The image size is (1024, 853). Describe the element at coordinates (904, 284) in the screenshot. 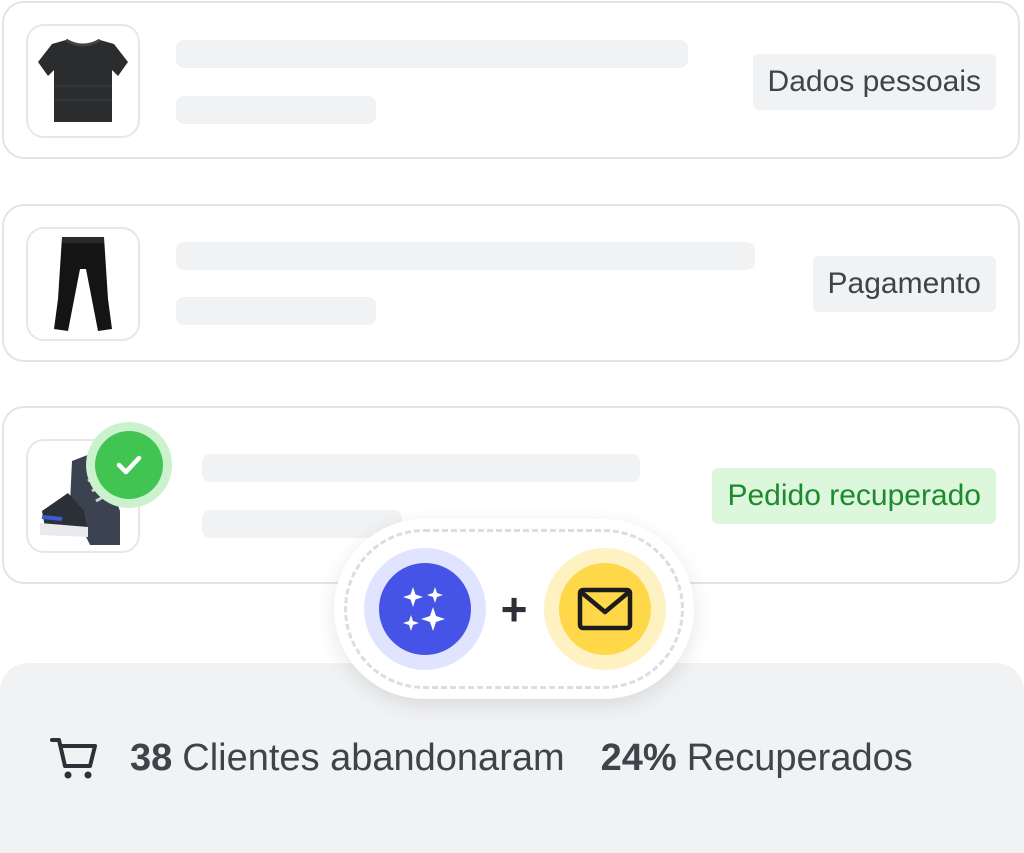

I see `status-badge: Pagamento` at that location.